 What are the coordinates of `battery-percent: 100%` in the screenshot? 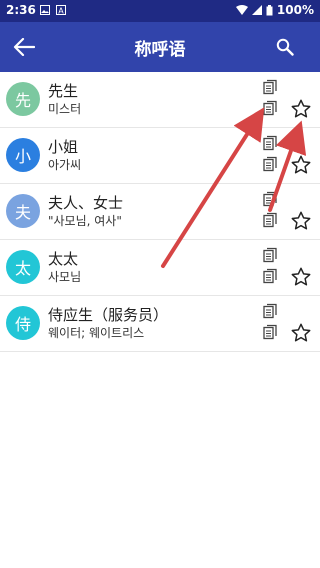 It's located at (295, 10).